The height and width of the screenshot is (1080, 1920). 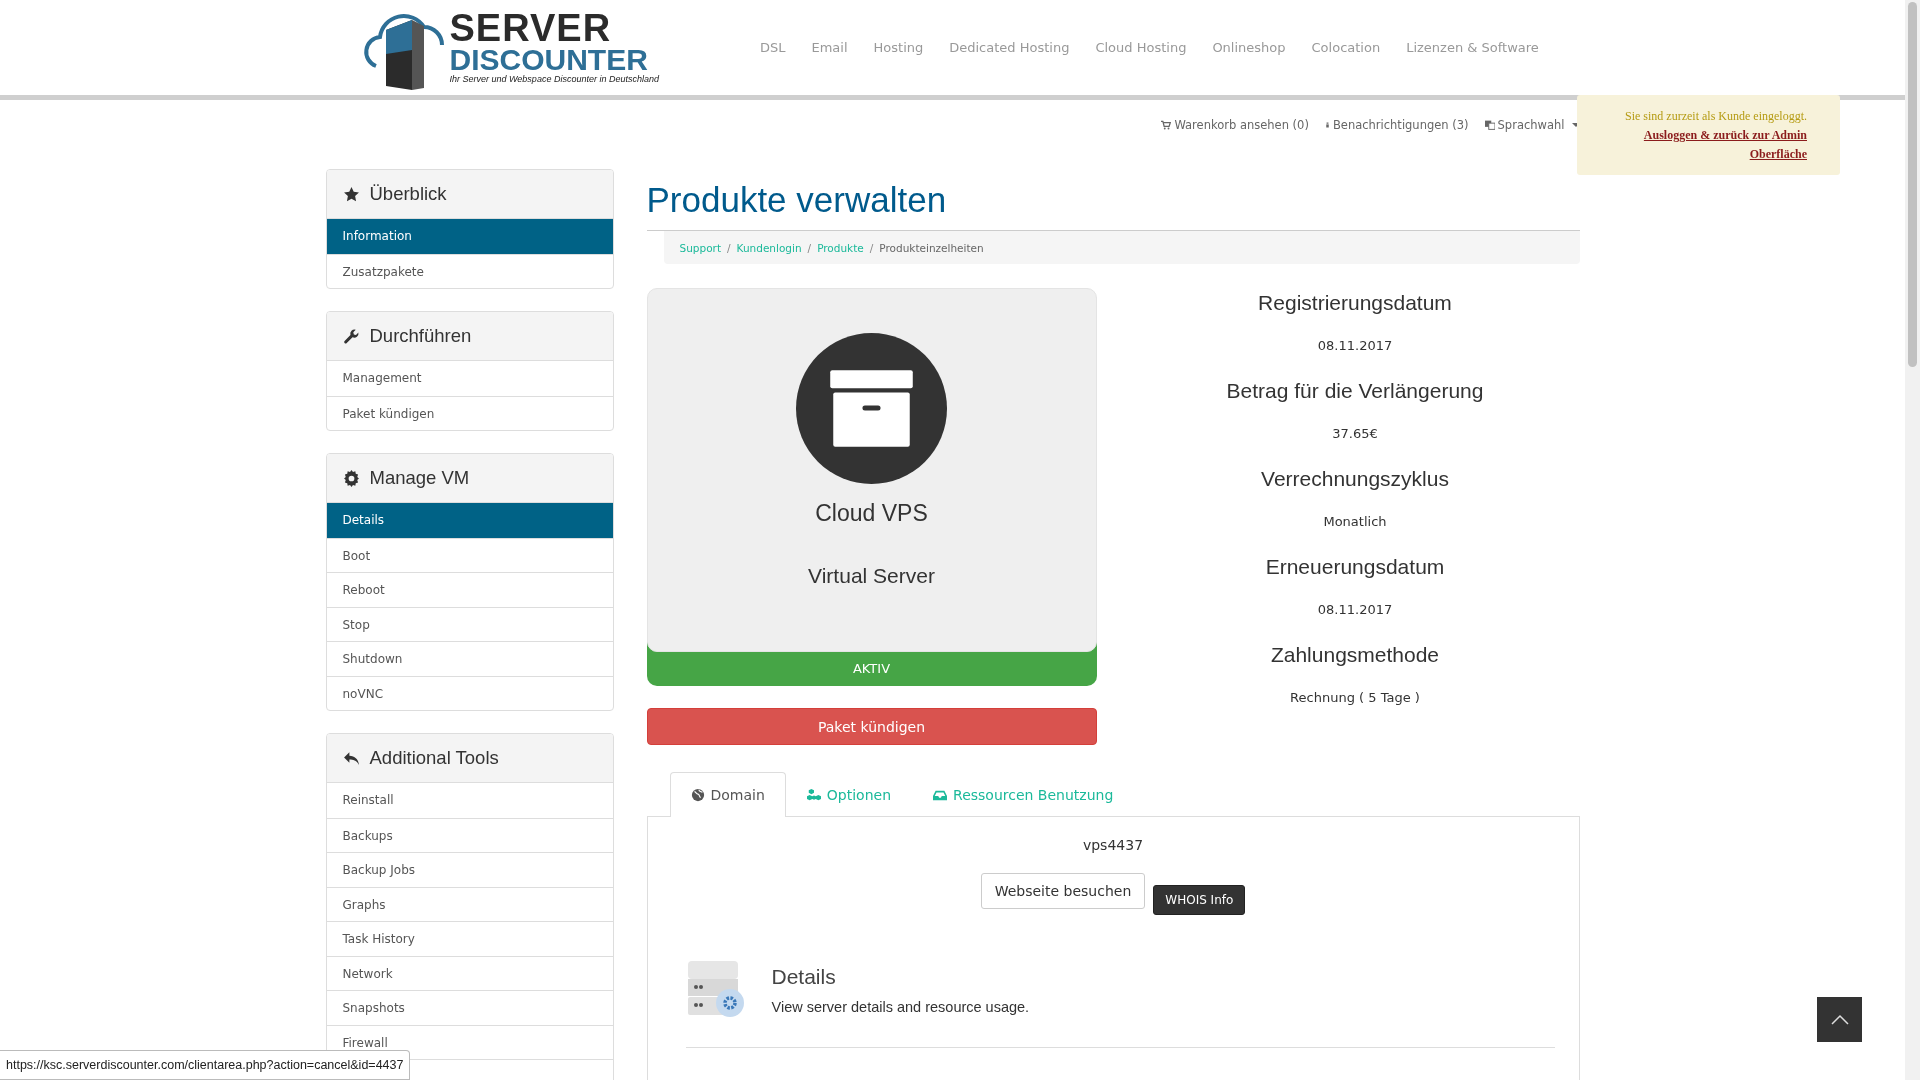 What do you see at coordinates (469, 270) in the screenshot?
I see `sidebar-item: Zusatzpakete` at bounding box center [469, 270].